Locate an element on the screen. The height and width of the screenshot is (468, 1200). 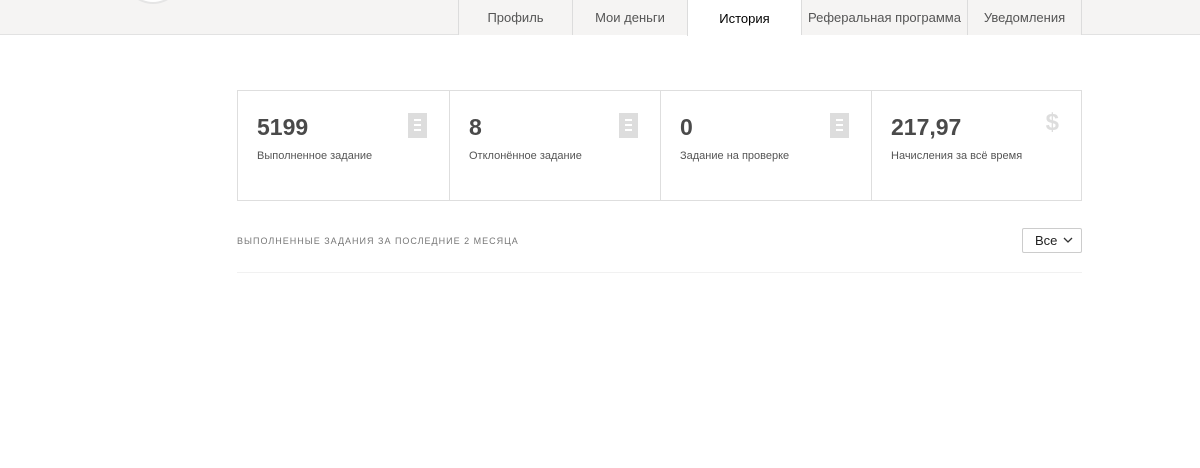
tab-referral-program: Реферальная программа is located at coordinates (884, 17).